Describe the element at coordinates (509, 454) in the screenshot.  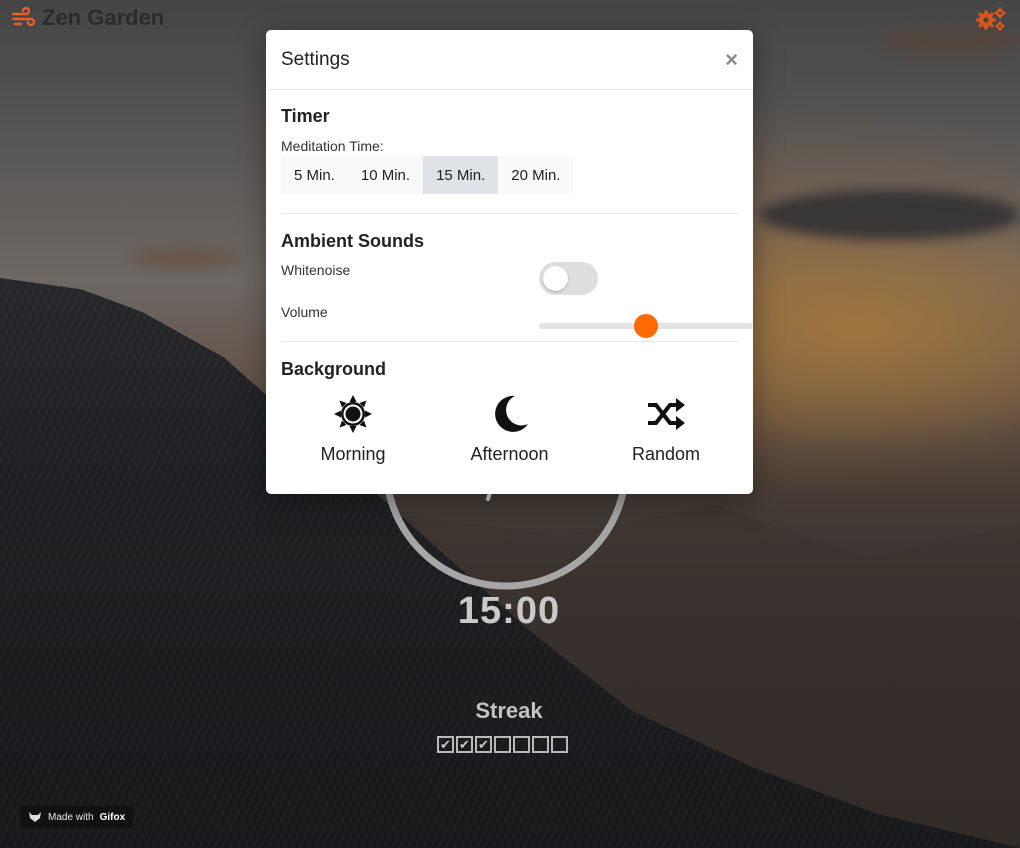
I see `background-option-label: Afternoon` at that location.